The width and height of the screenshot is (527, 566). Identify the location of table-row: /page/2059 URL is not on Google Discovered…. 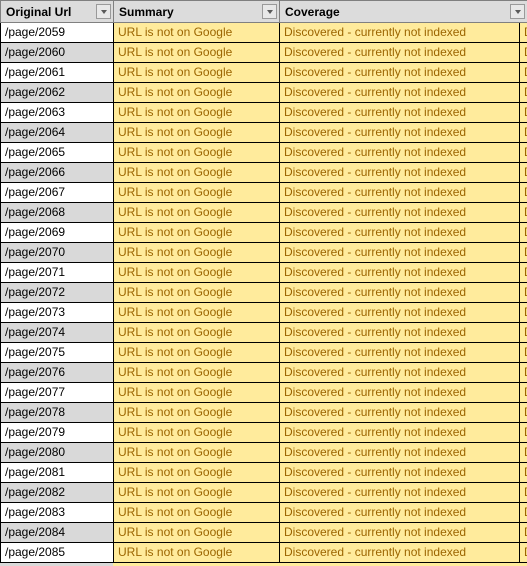
(263, 32).